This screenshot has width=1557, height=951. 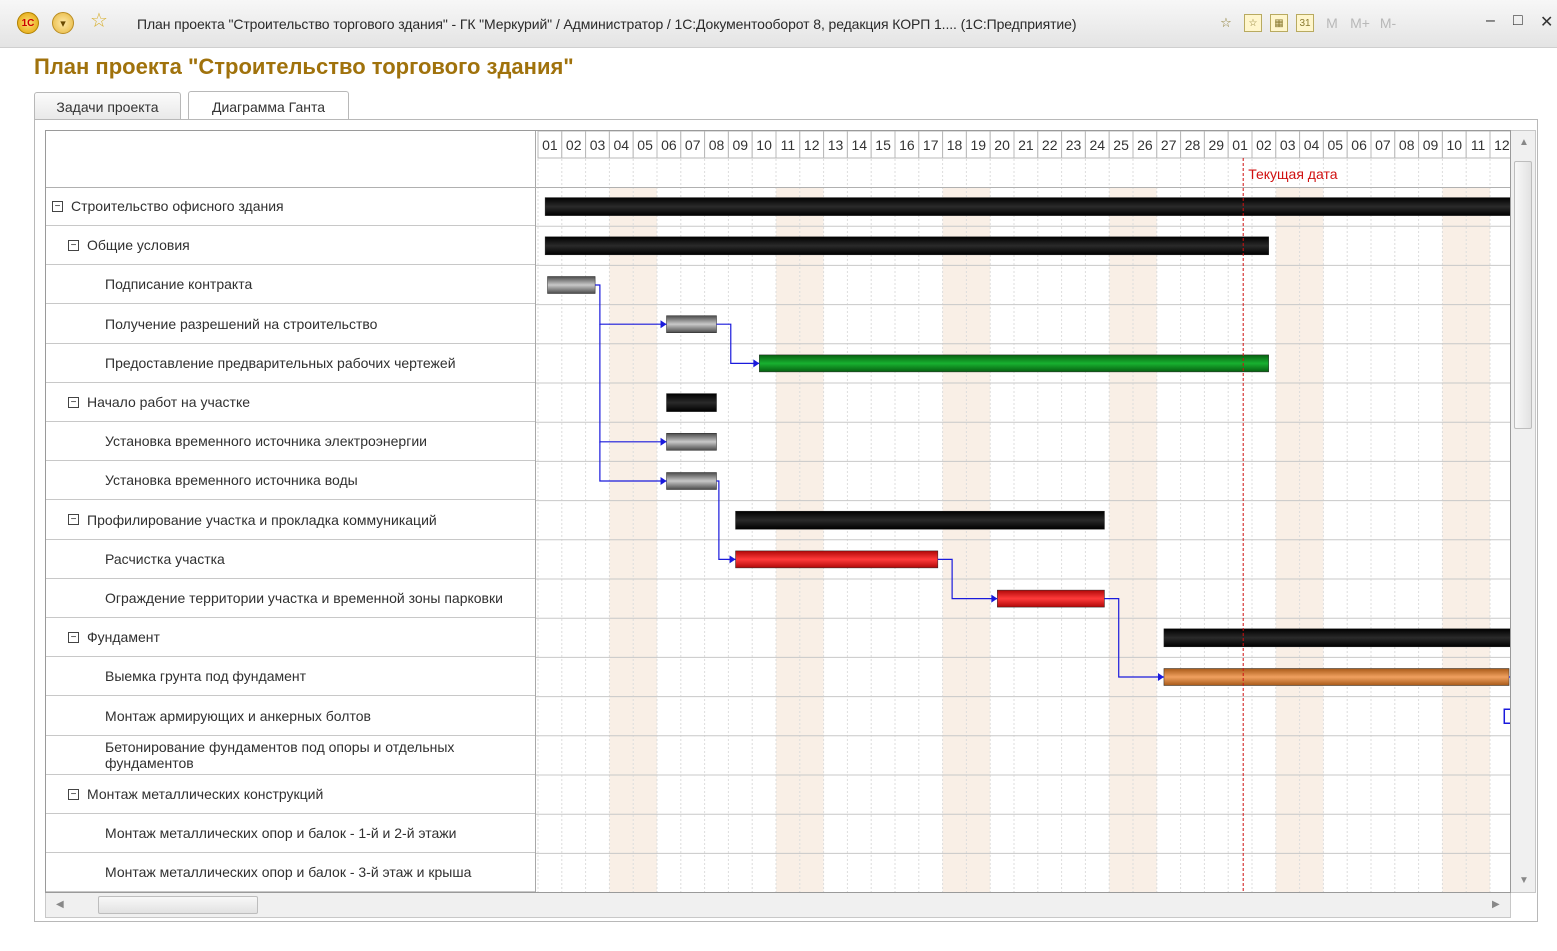 I want to click on day-header-label: 23, so click(x=1074, y=145).